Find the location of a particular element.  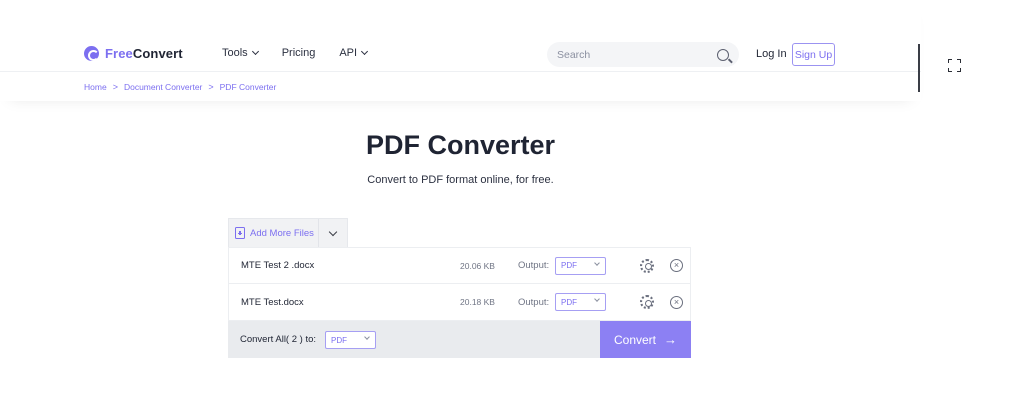

logo-icon is located at coordinates (91, 53).